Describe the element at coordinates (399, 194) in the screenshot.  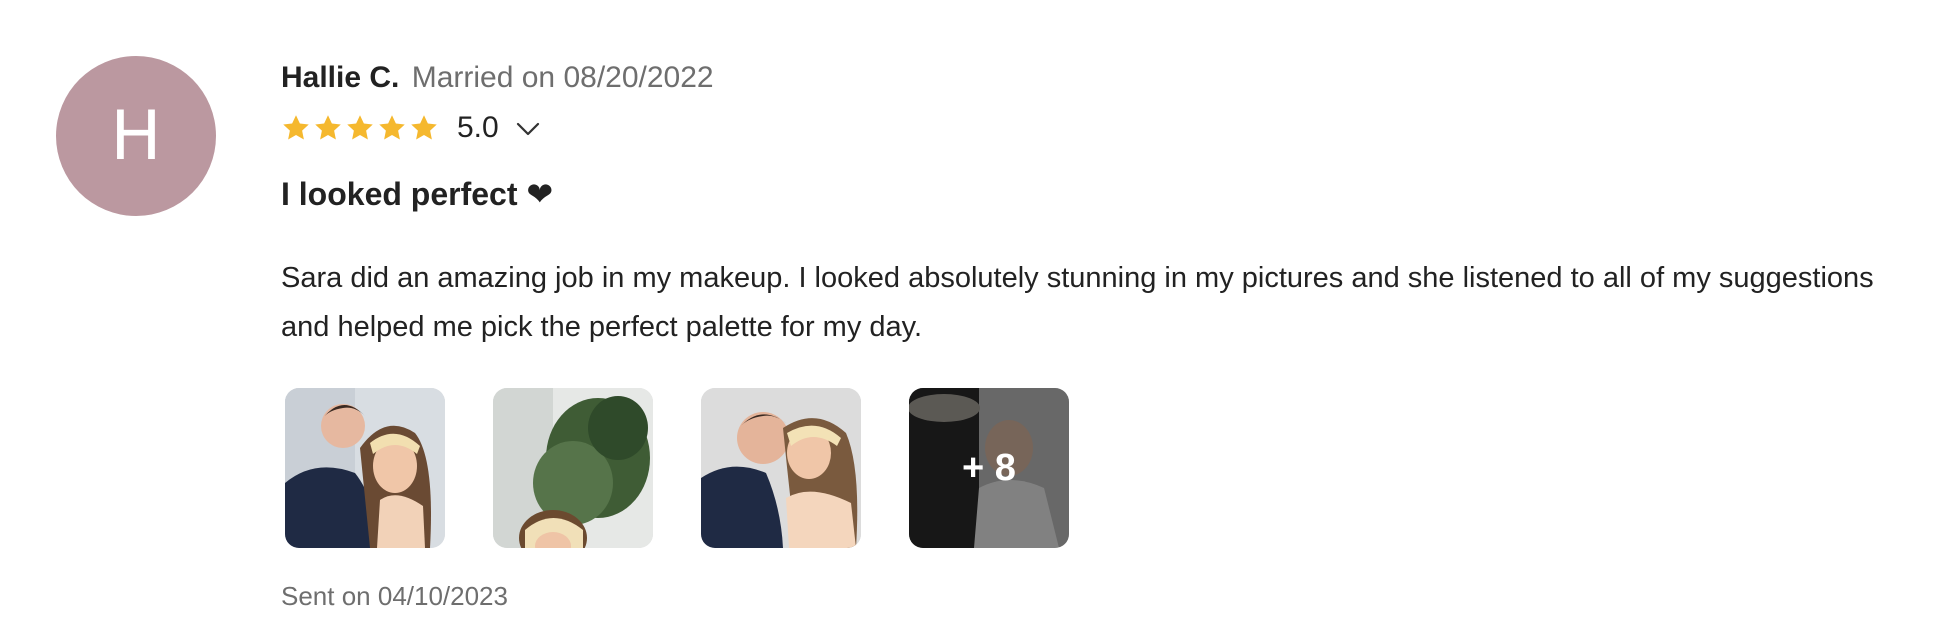
I see `review-title-text: I looked perfect` at that location.